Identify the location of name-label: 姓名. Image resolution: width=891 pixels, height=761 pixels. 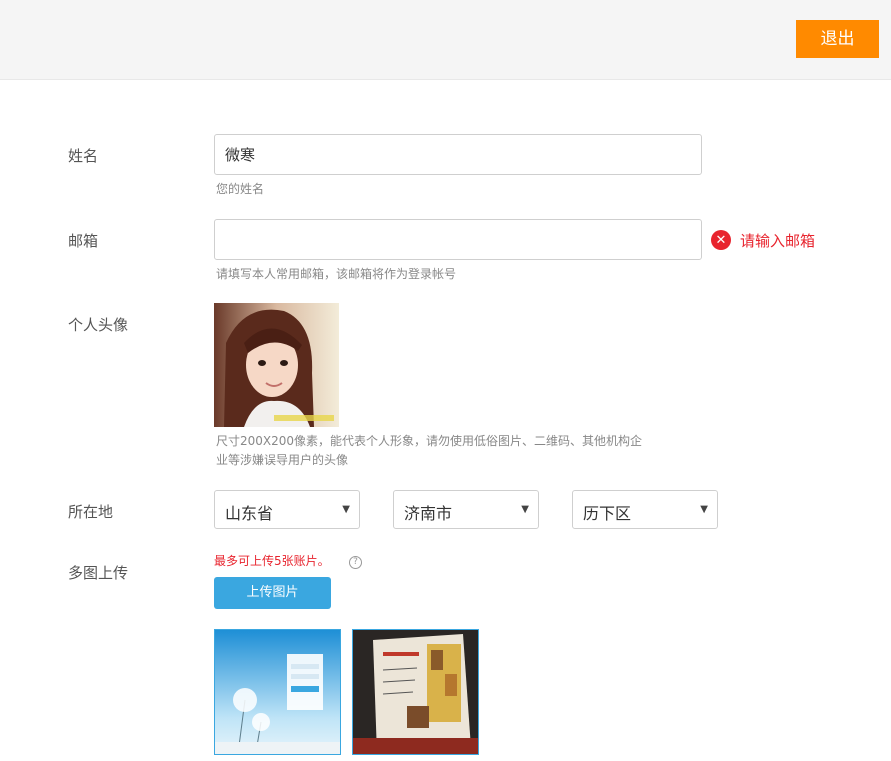
(83, 156).